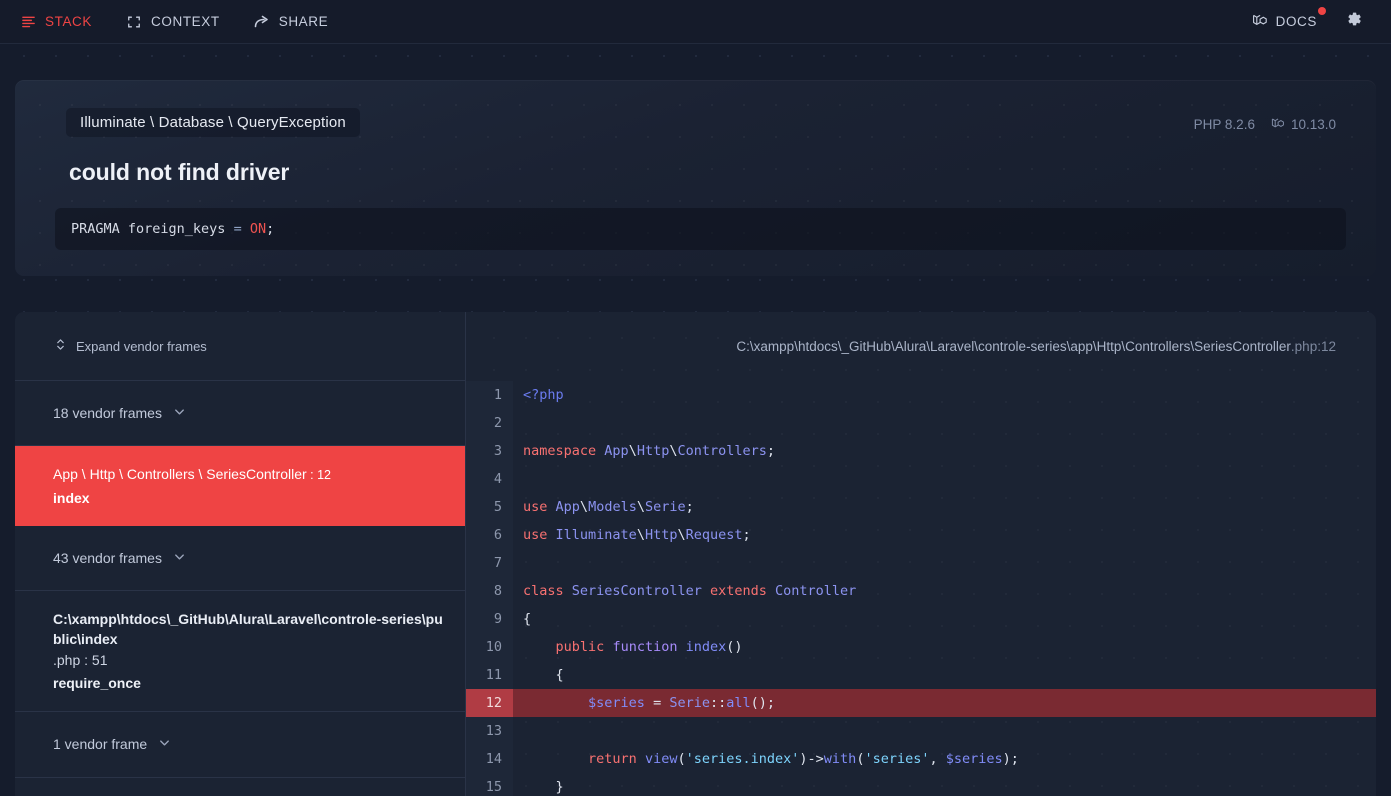 This screenshot has width=1391, height=796. What do you see at coordinates (921, 479) in the screenshot?
I see `code-line: 4` at bounding box center [921, 479].